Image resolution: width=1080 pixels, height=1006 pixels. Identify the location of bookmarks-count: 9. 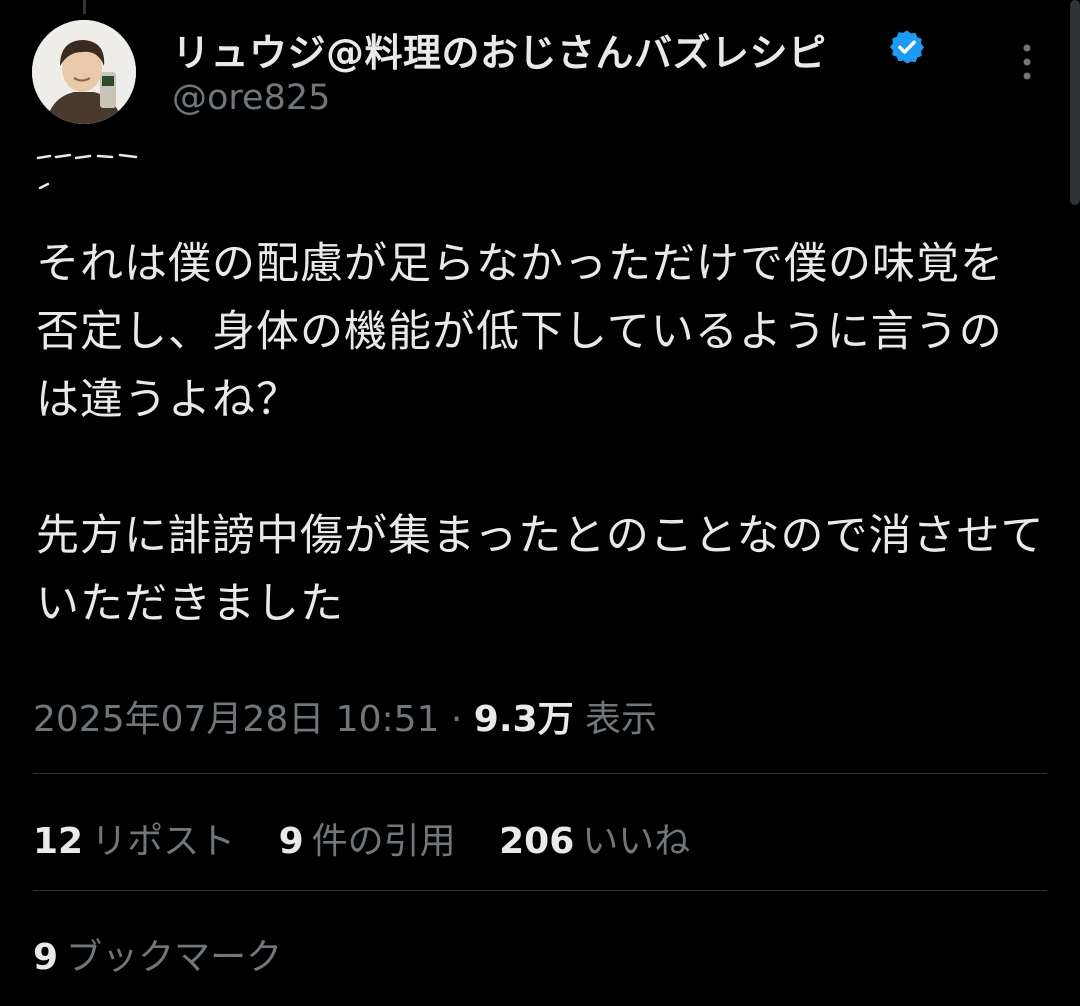
(46, 957).